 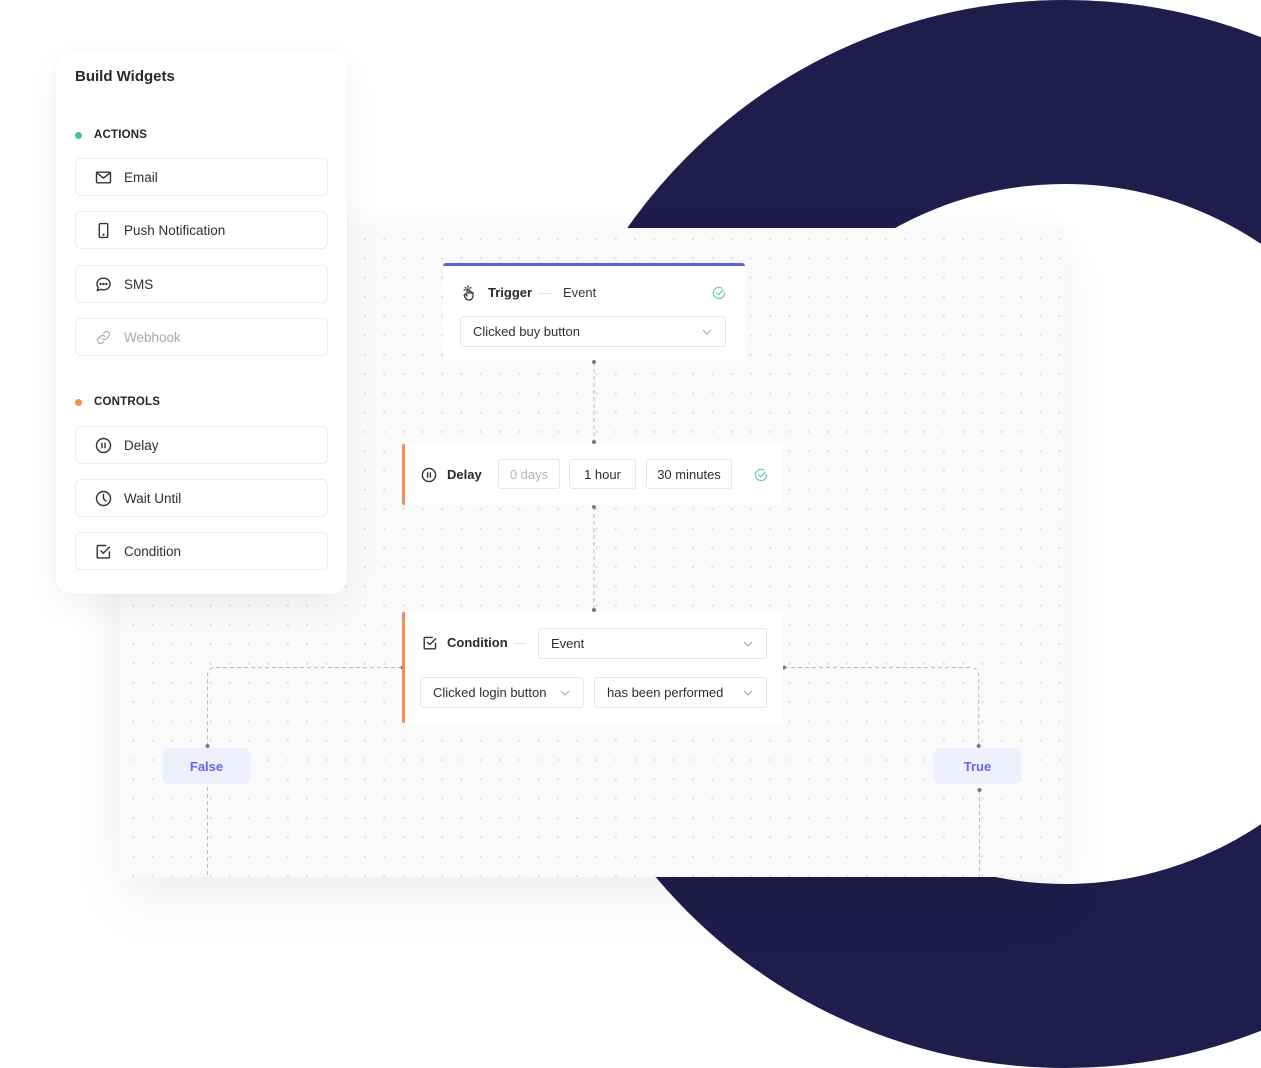 I want to click on mobile-phone-icon, so click(x=103, y=230).